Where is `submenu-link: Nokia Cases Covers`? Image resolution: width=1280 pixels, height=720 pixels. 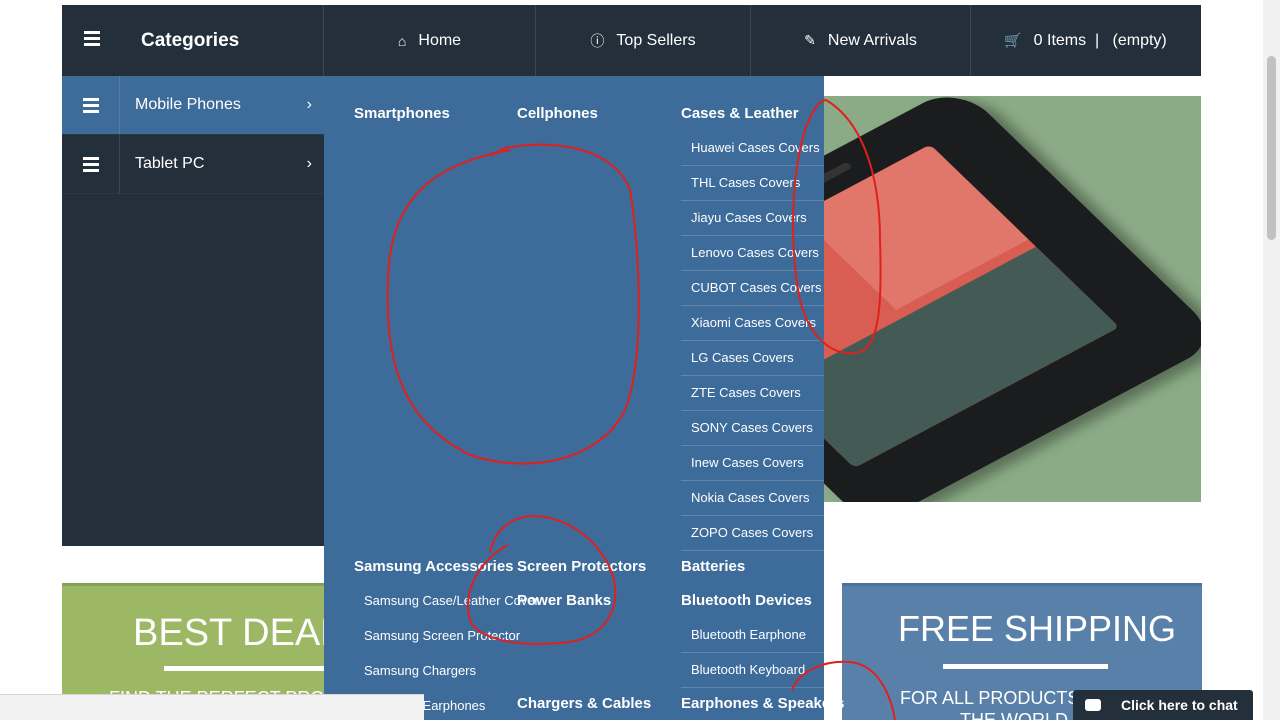
submenu-link: Nokia Cases Covers is located at coordinates (750, 497).